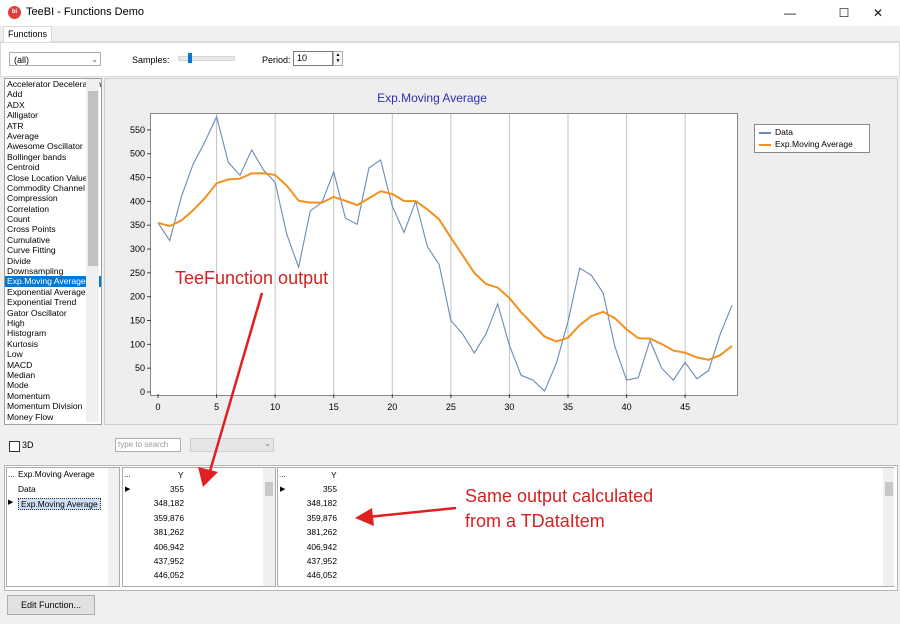 This screenshot has width=900, height=624. Describe the element at coordinates (190, 58) in the screenshot. I see `samples-slider-thumb` at that location.